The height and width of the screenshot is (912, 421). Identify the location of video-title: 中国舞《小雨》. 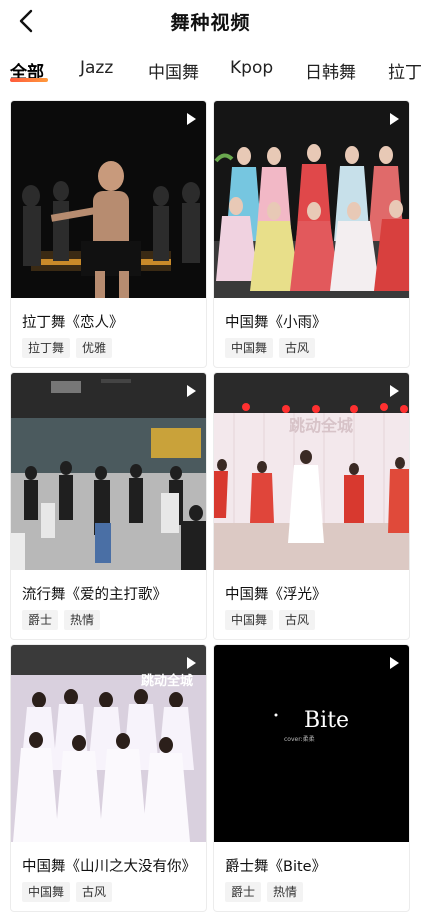
(276, 323).